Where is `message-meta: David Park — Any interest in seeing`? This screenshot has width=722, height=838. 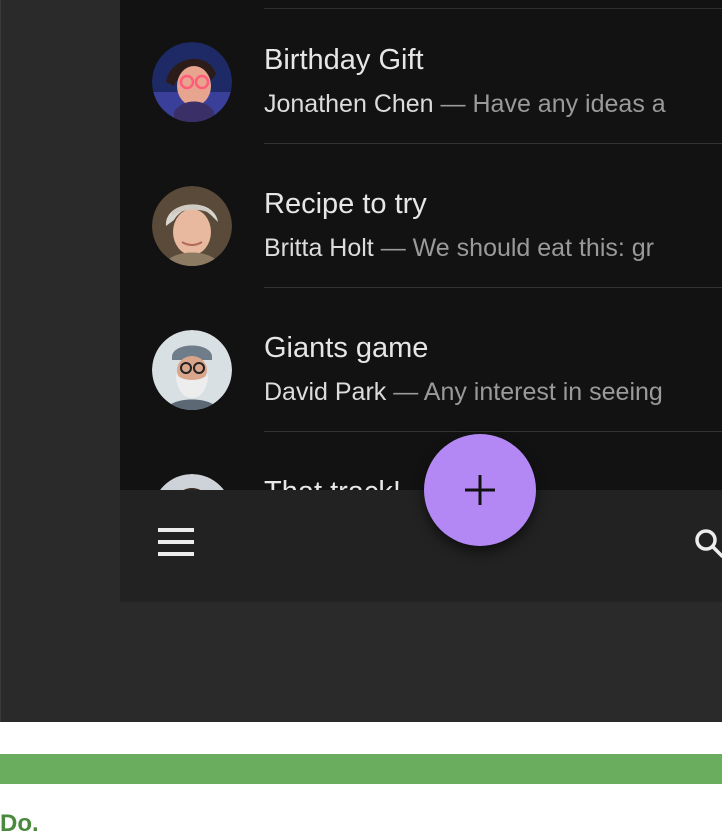 message-meta: David Park — Any interest in seeing is located at coordinates (463, 392).